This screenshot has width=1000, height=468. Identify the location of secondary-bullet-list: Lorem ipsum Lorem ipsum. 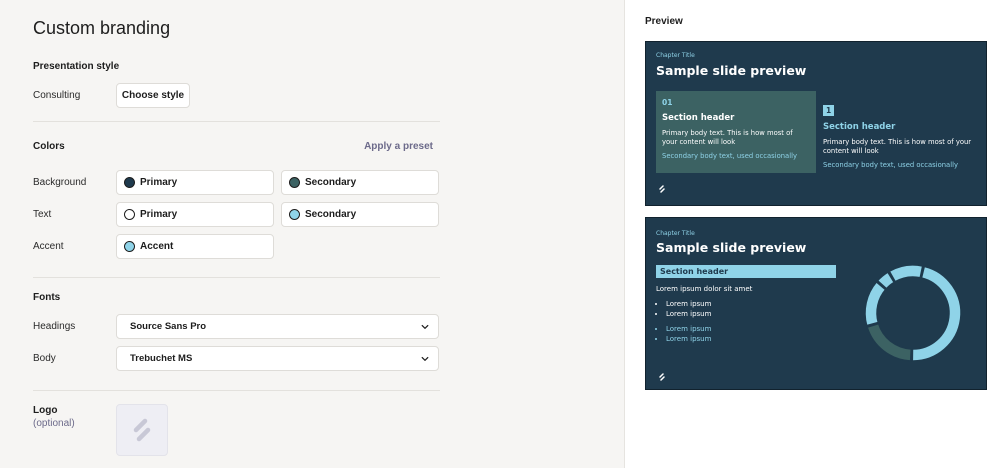
(688, 334).